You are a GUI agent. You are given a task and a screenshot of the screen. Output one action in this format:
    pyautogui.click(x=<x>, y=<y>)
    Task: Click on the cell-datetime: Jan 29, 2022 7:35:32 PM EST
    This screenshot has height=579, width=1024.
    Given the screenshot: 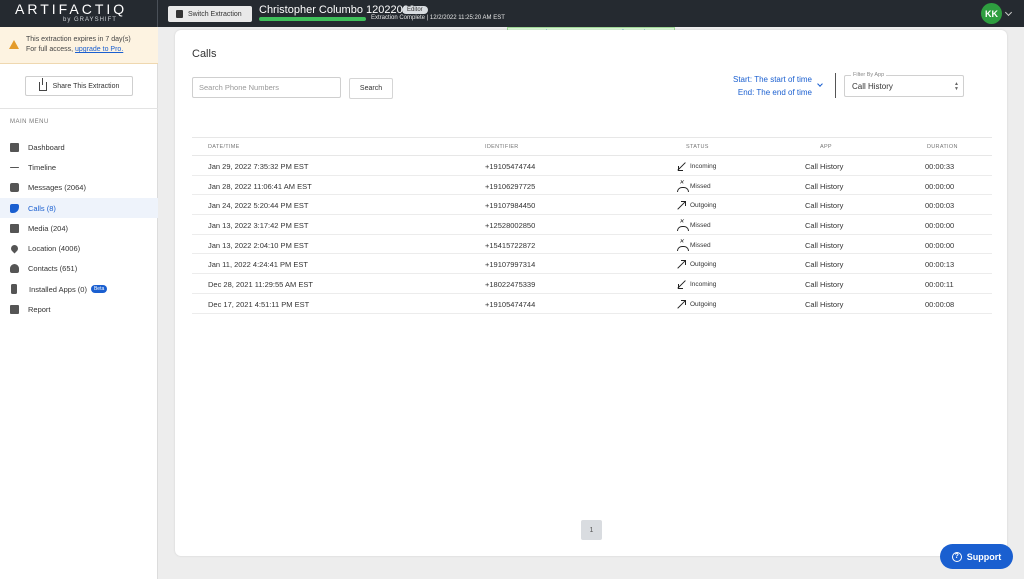 What is the action you would take?
    pyautogui.click(x=258, y=166)
    